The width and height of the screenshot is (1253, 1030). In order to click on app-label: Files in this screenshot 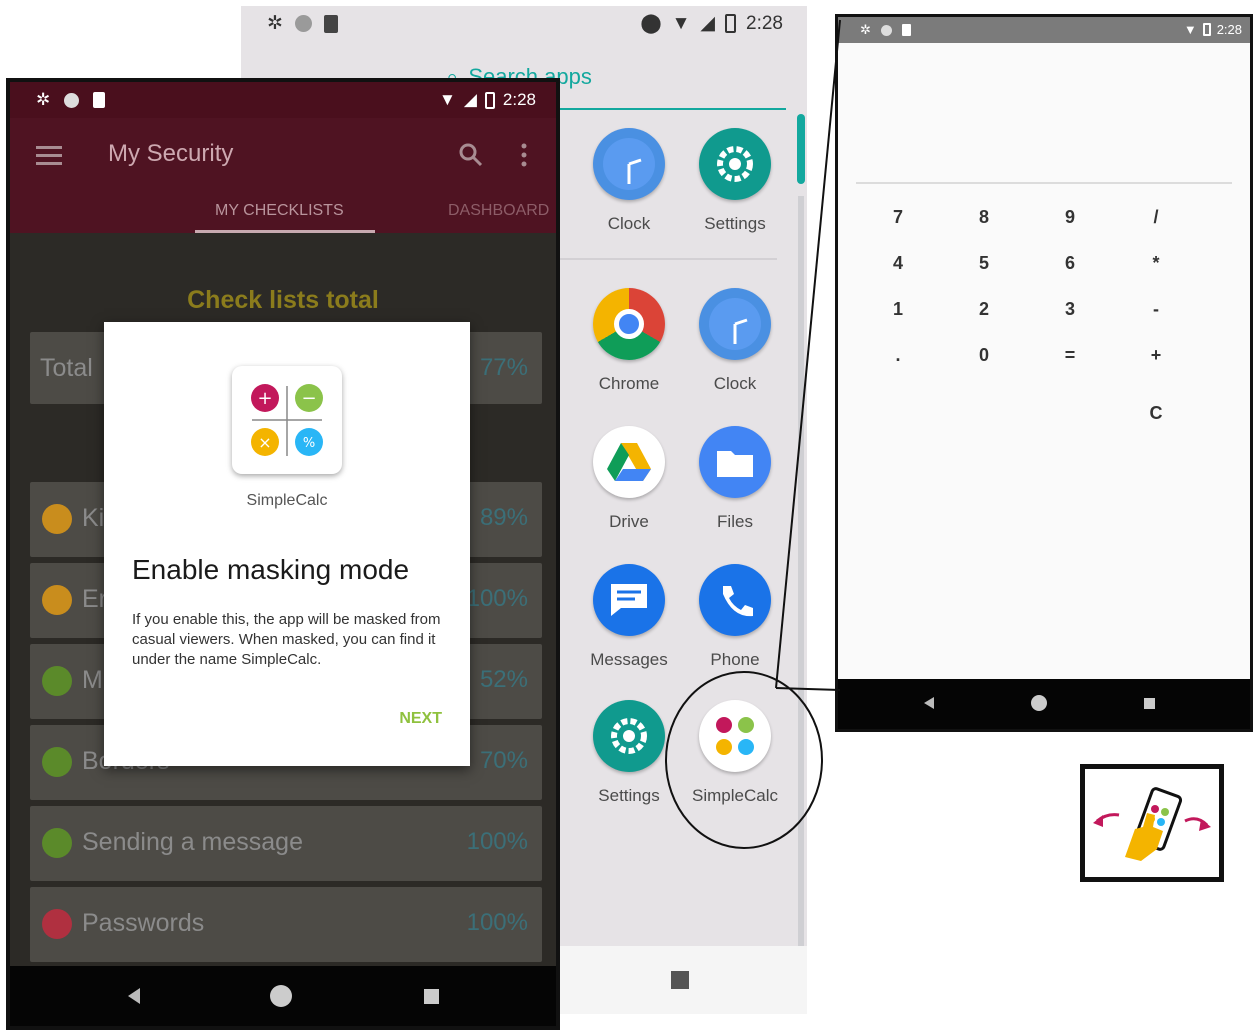, I will do `click(735, 521)`.